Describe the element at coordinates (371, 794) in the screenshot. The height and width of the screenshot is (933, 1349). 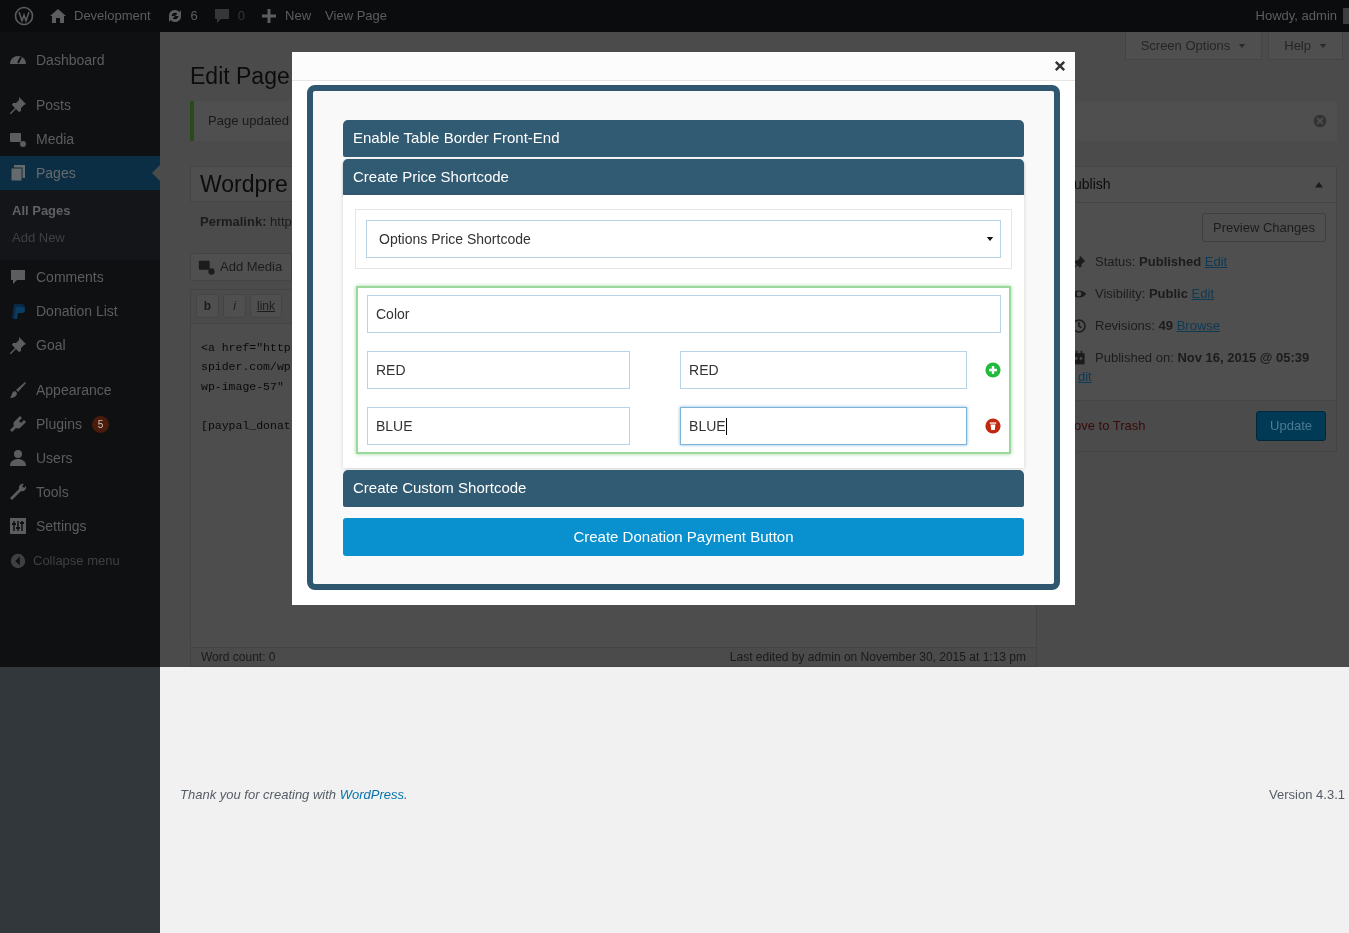
I see `wordpress-link: WordPress` at that location.